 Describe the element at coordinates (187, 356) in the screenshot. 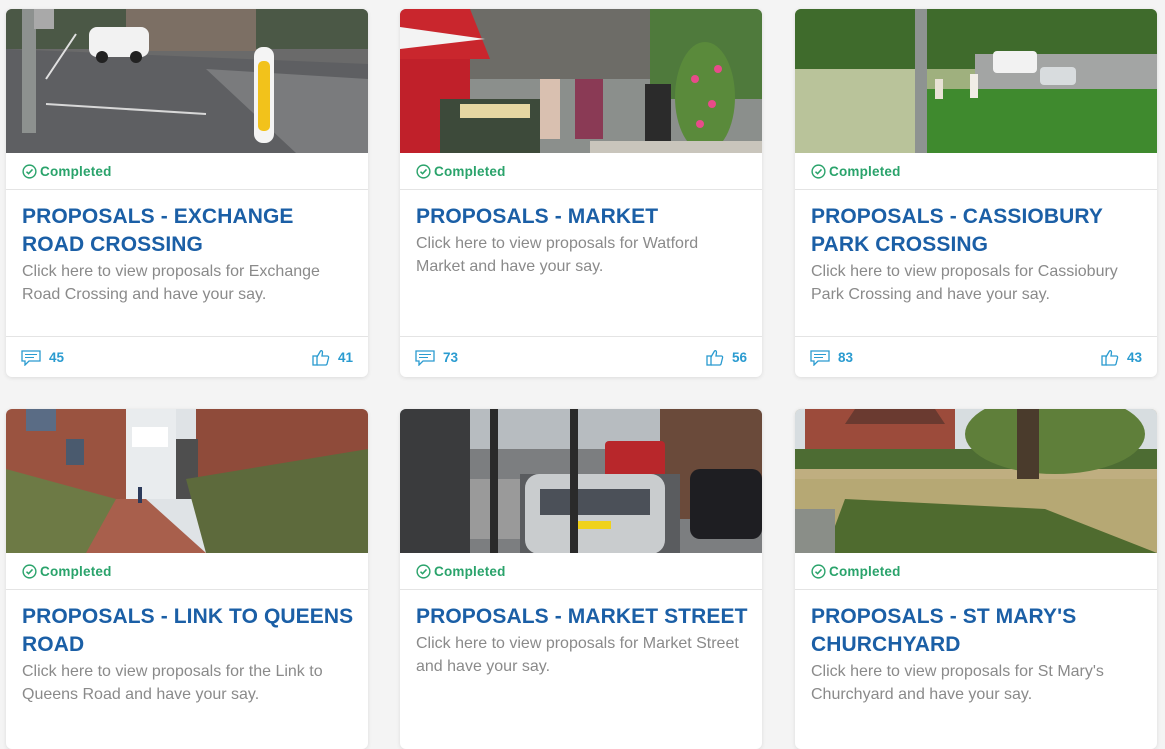

I see `card-footer: 45 41` at that location.